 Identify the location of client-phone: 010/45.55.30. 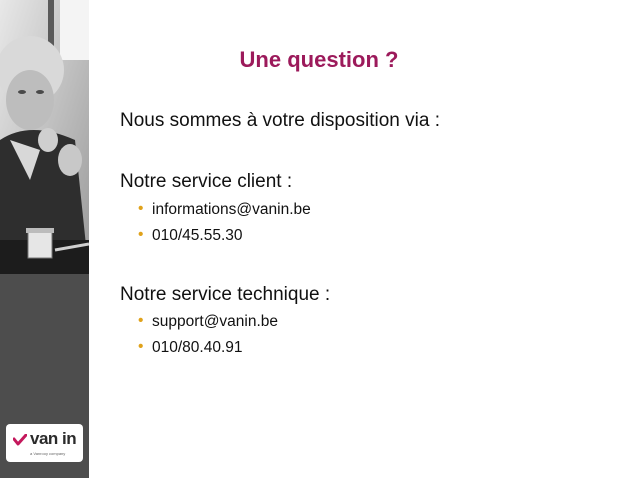
(197, 235).